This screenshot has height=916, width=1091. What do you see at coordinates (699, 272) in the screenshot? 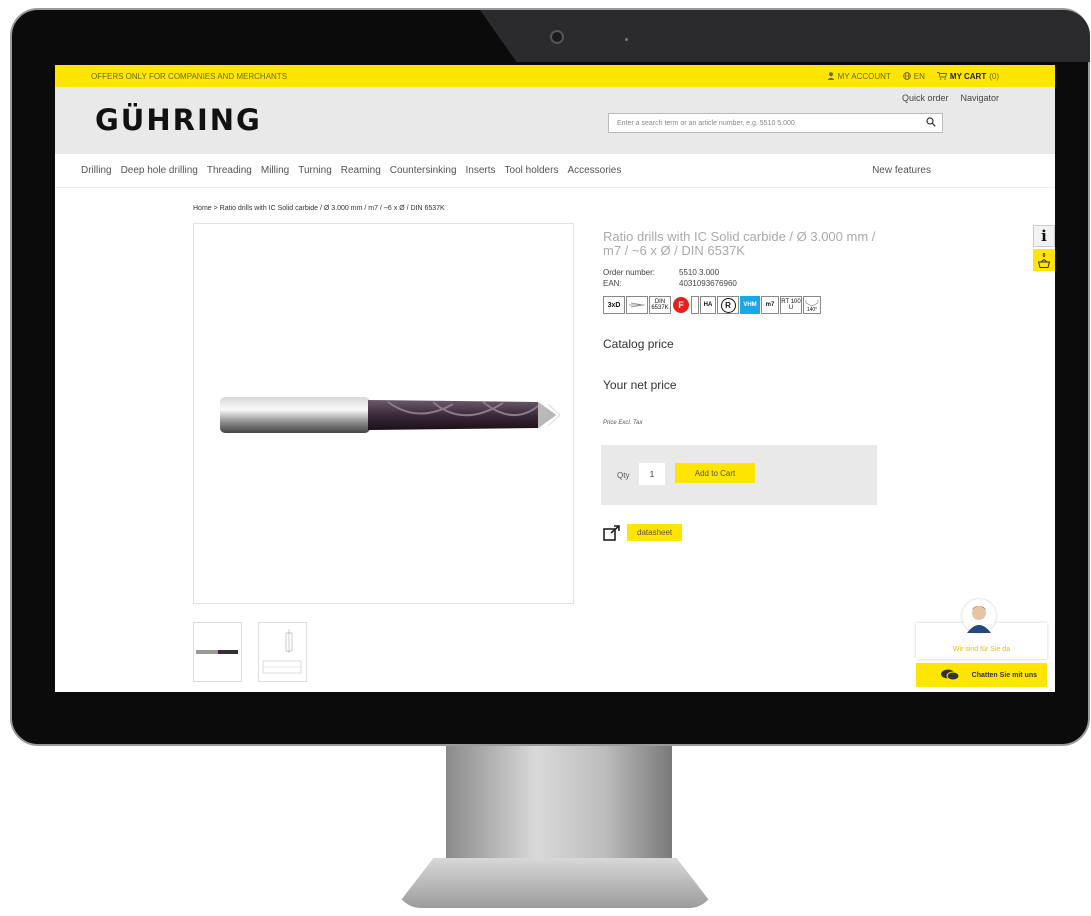
I see `order-number: 5510 3.000` at bounding box center [699, 272].